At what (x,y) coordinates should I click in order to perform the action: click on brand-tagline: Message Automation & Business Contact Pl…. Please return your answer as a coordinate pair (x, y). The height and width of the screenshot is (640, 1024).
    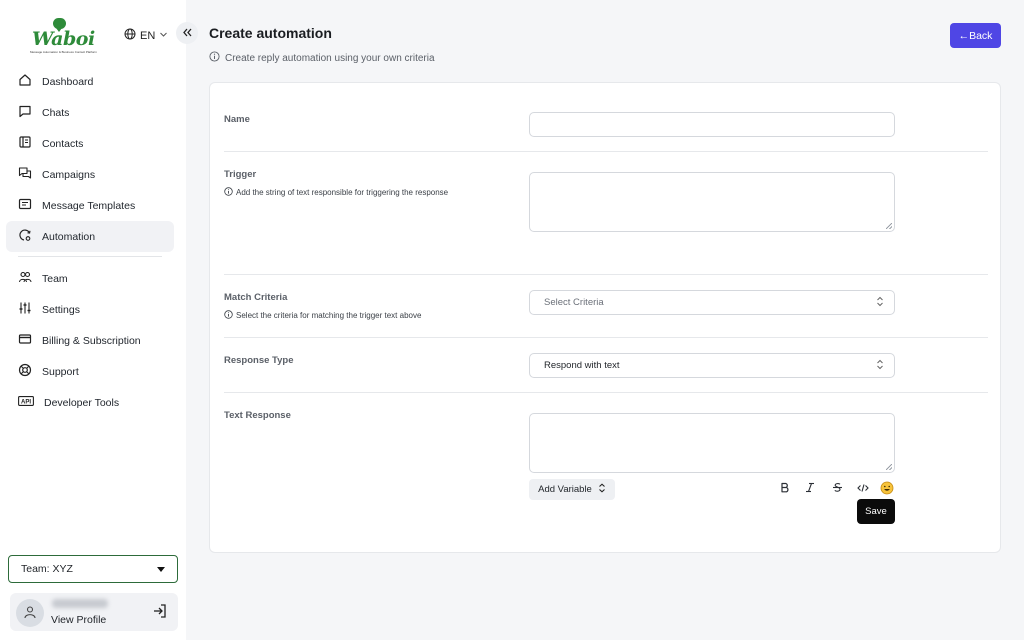
    Looking at the image, I should click on (64, 52).